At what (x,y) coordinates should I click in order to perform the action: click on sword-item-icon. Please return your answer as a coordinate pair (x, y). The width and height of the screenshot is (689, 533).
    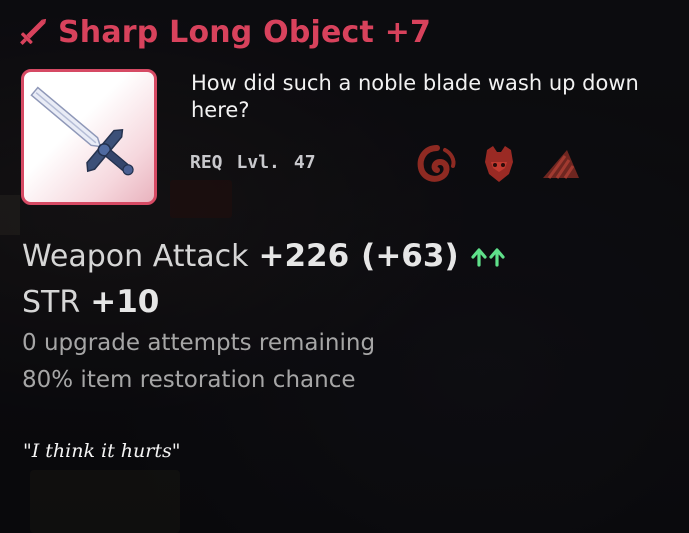
    Looking at the image, I should click on (82, 131).